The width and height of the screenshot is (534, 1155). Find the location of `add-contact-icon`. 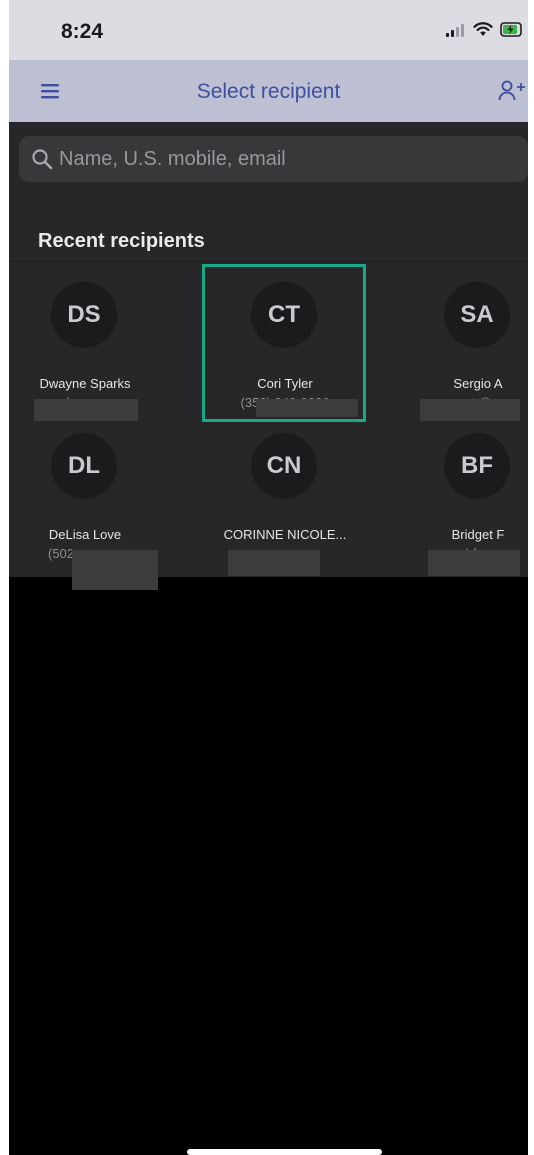

add-contact-icon is located at coordinates (511, 90).